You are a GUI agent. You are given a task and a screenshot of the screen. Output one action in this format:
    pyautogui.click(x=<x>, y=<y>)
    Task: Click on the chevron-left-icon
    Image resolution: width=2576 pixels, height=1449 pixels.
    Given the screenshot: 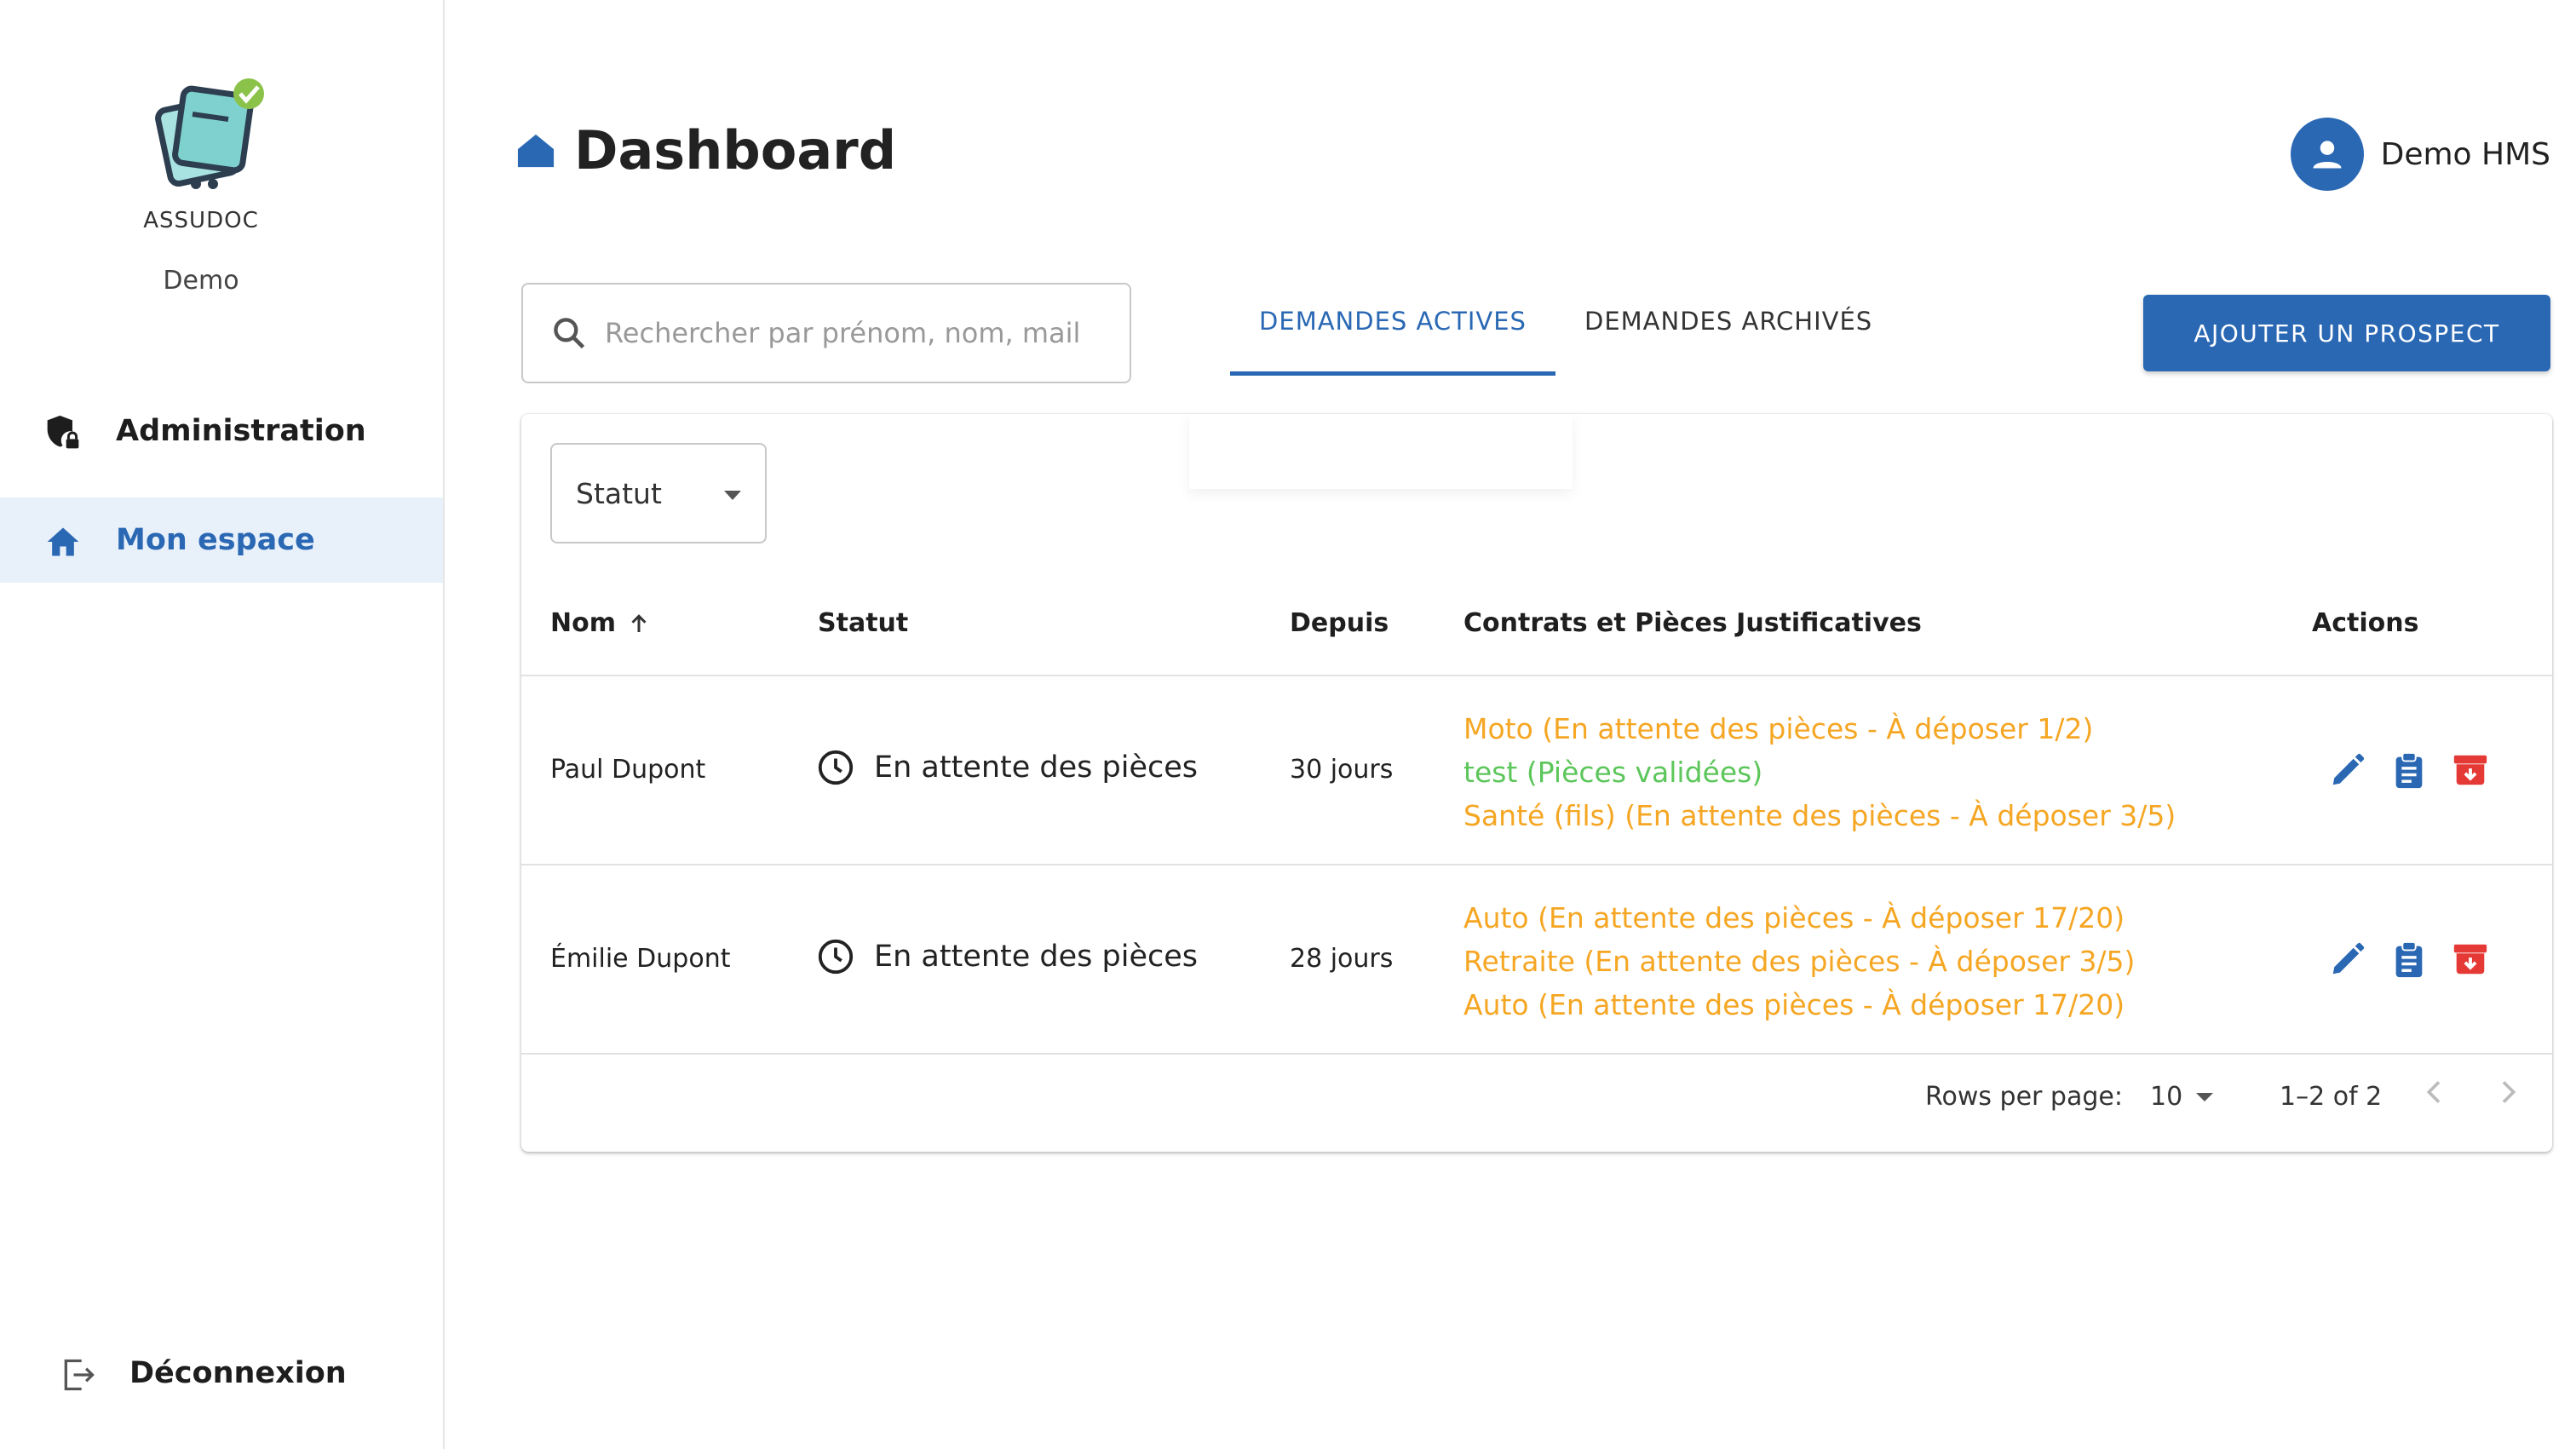 What is the action you would take?
    pyautogui.click(x=2435, y=1092)
    